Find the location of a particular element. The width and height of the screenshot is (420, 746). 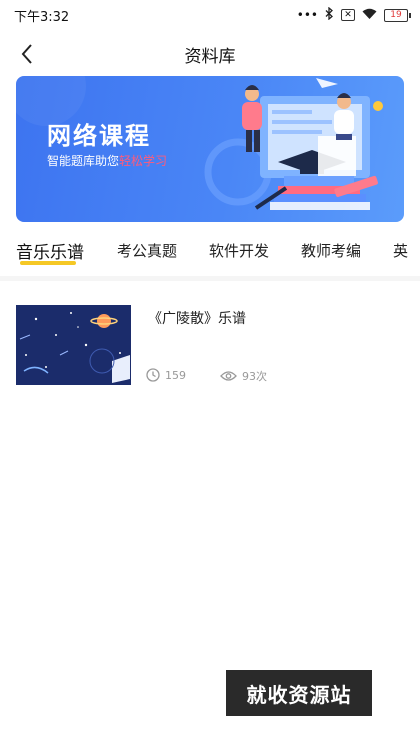

tab-music-scores: 音乐乐谱 is located at coordinates (50, 250).